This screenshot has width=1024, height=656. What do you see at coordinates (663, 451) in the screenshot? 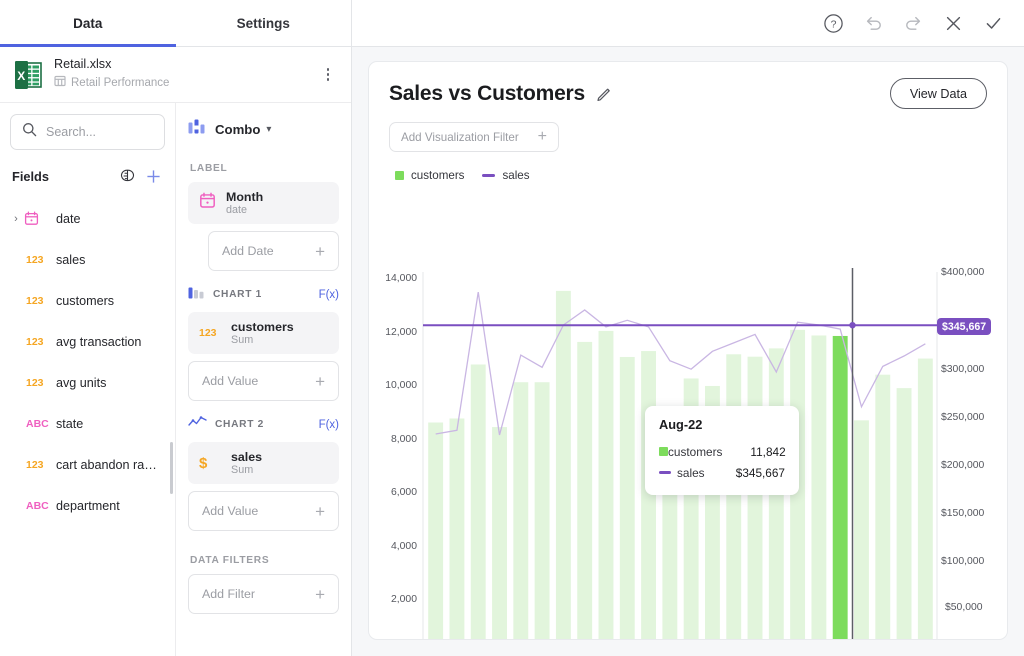
I see `legend-swatch-customers` at bounding box center [663, 451].